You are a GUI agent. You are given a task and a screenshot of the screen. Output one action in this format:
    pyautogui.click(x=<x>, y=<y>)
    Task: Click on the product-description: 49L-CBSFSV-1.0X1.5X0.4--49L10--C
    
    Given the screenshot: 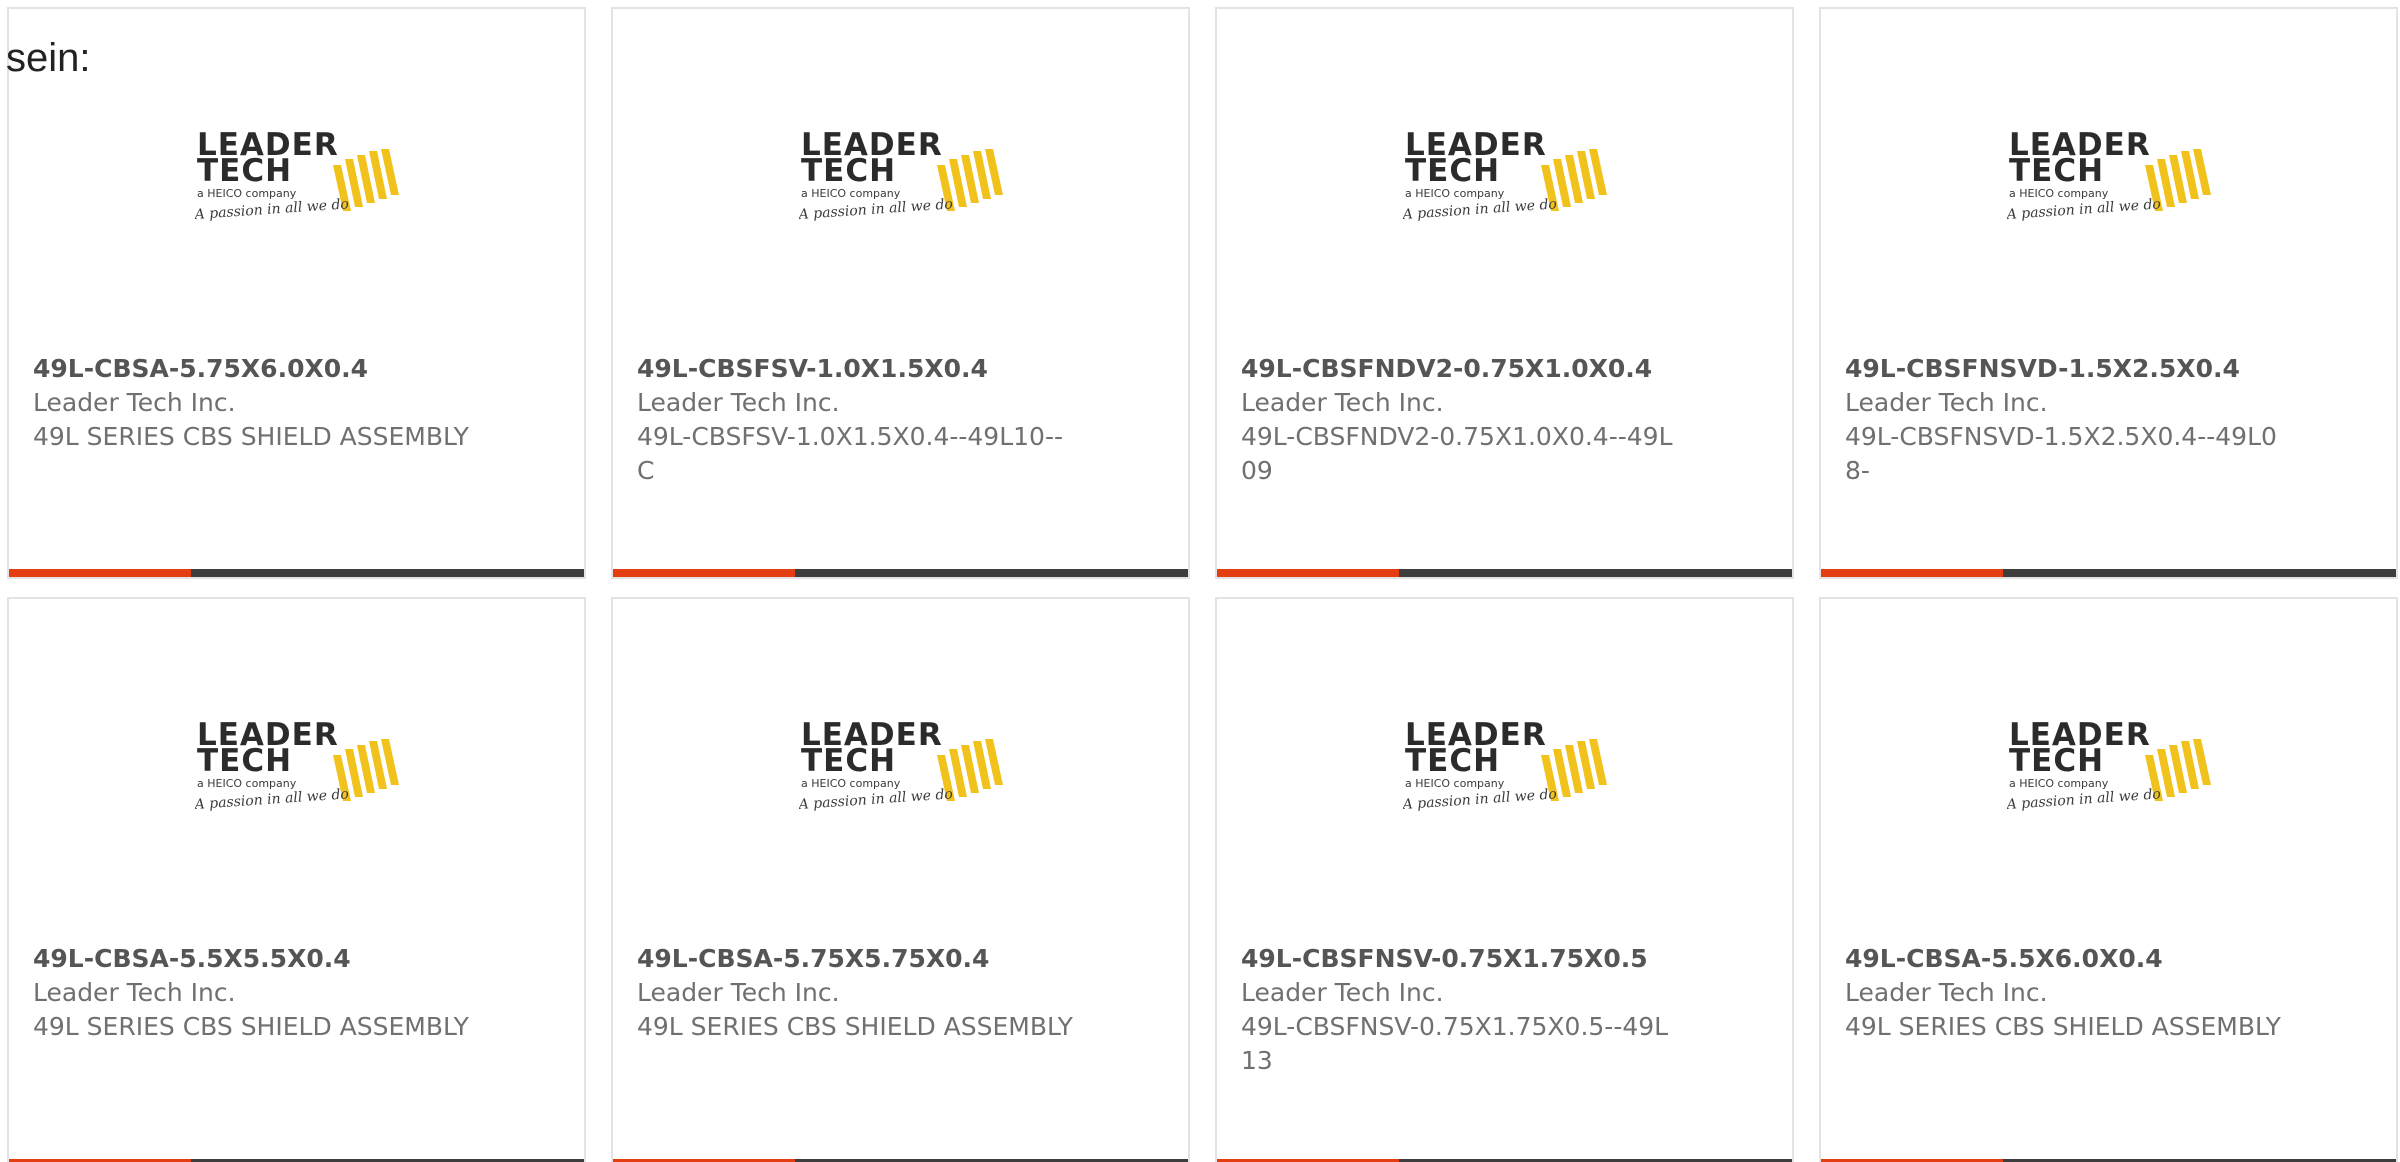 What is the action you would take?
    pyautogui.click(x=850, y=453)
    